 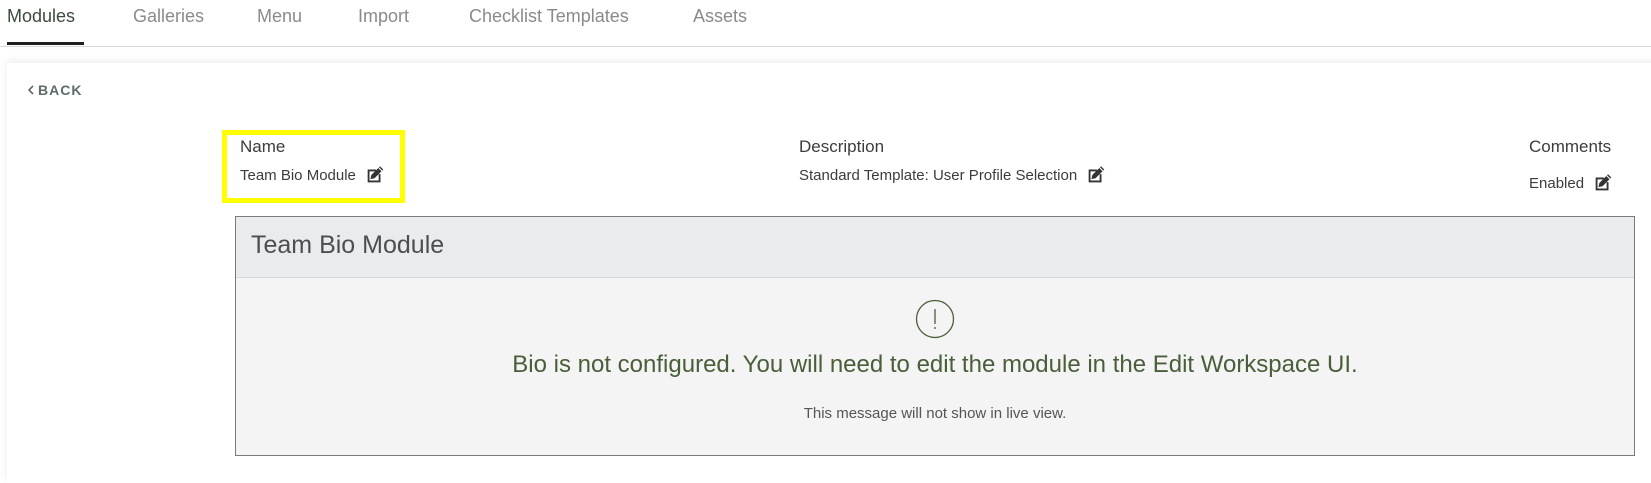 What do you see at coordinates (1570, 146) in the screenshot?
I see `comments-label: Comments` at bounding box center [1570, 146].